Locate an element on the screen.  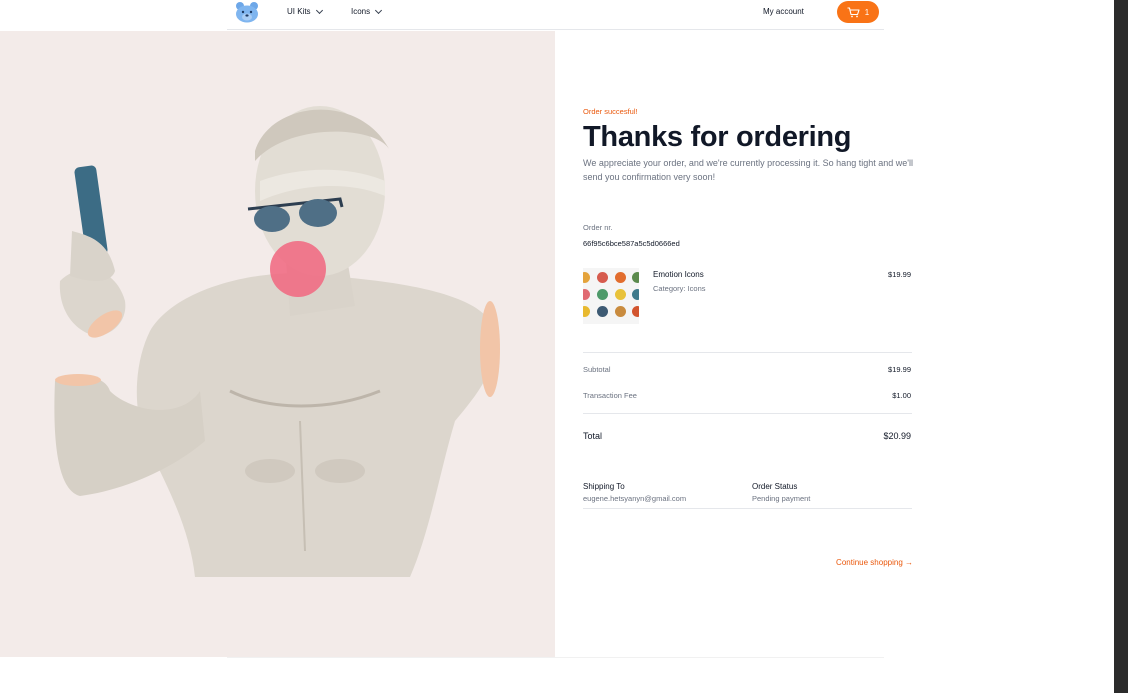
product-name: Emotion Icons is located at coordinates (678, 274).